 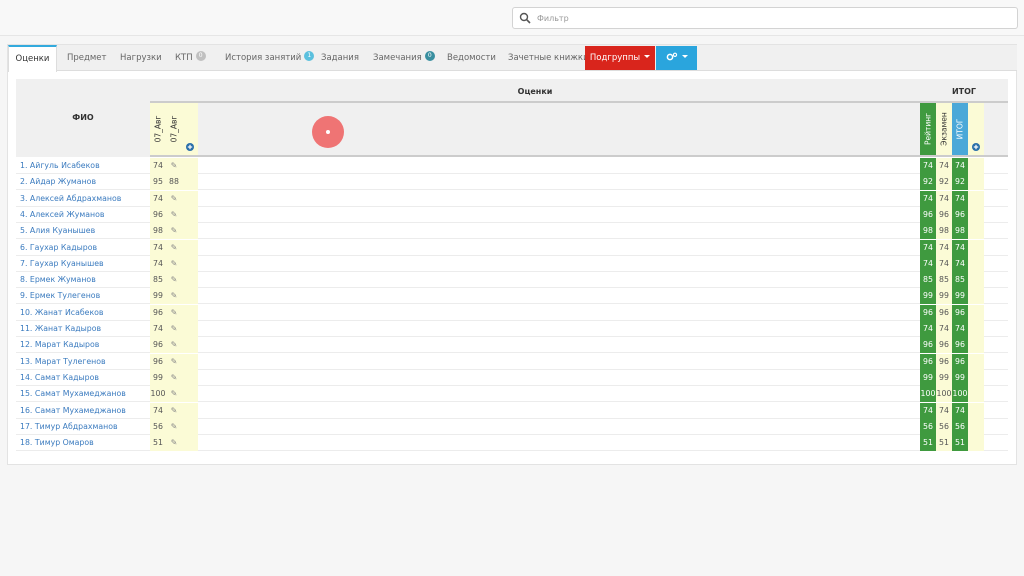 What do you see at coordinates (944, 231) in the screenshot?
I see `exam-cell: 98` at bounding box center [944, 231].